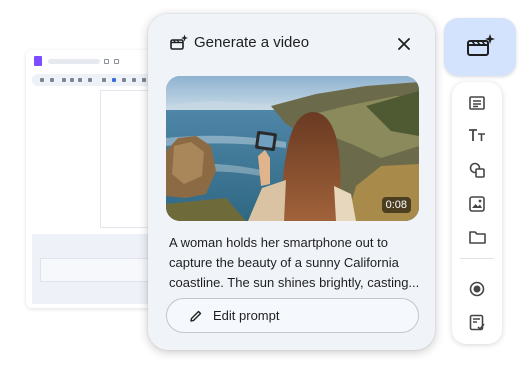  Describe the element at coordinates (42, 80) in the screenshot. I see `search-icon` at that location.